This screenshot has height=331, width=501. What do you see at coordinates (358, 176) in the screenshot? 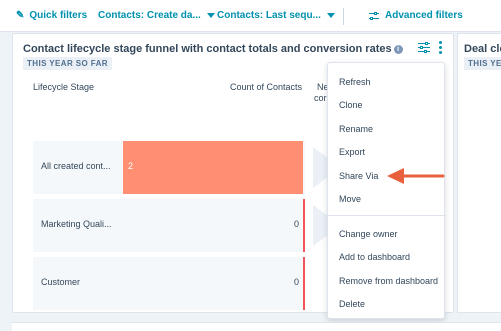
I see `menu-item-share-via: Share Via` at bounding box center [358, 176].